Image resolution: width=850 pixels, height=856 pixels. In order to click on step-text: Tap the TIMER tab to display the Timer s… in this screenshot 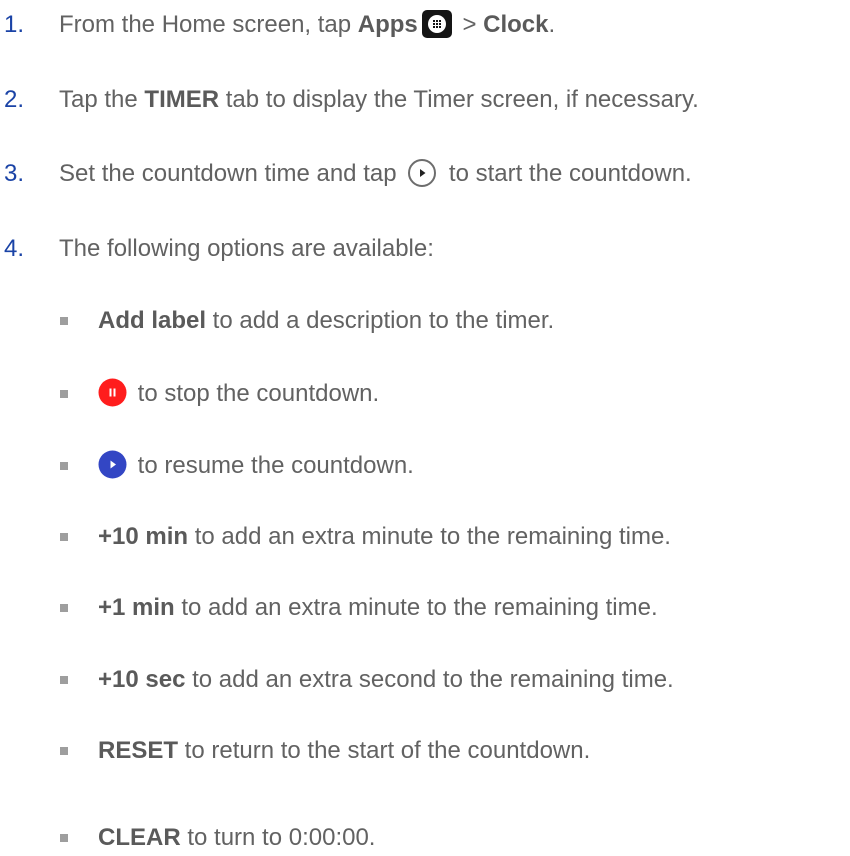, I will do `click(379, 99)`.